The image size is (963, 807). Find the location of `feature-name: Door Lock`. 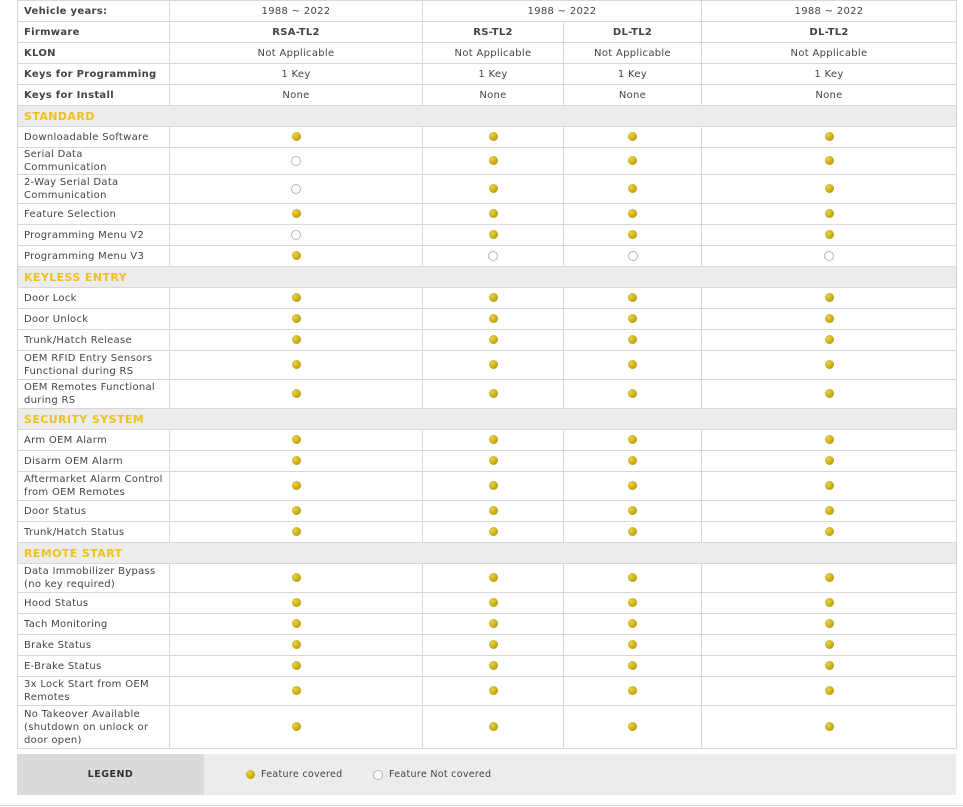

feature-name: Door Lock is located at coordinates (93, 298).